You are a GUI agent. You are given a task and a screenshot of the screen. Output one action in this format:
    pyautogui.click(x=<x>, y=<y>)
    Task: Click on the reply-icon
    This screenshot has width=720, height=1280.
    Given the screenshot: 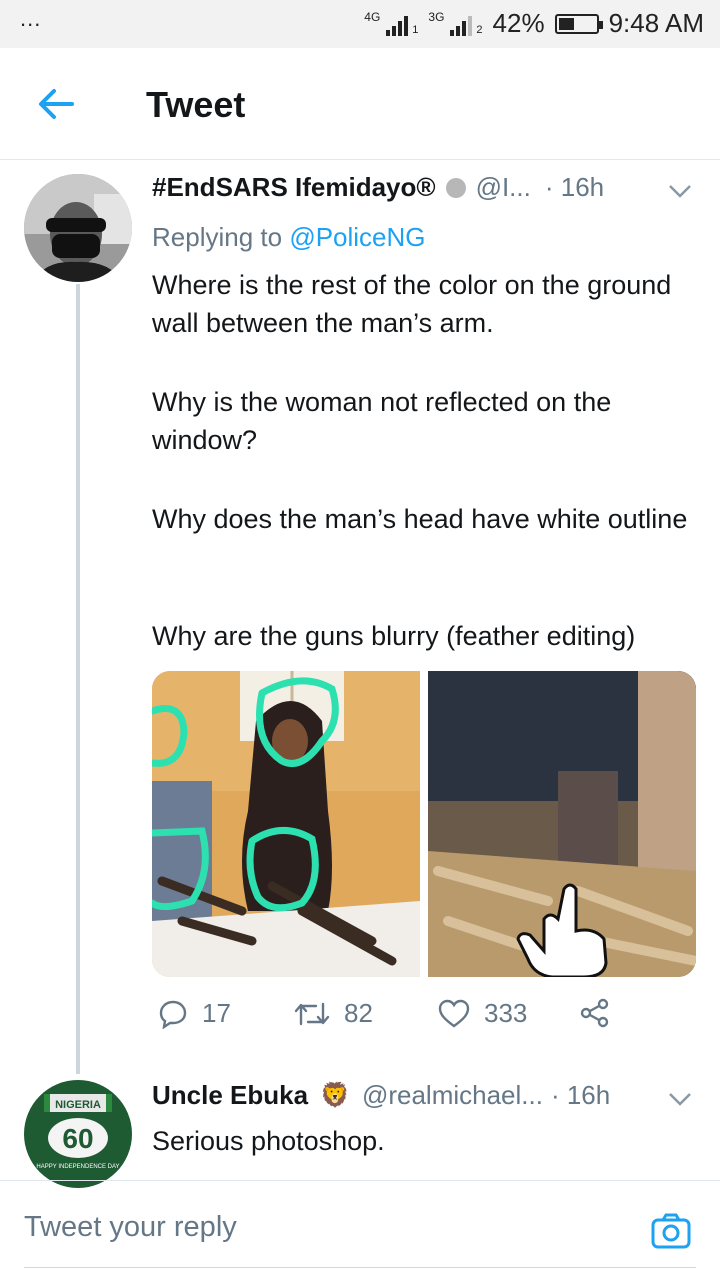 What is the action you would take?
    pyautogui.click(x=173, y=1014)
    